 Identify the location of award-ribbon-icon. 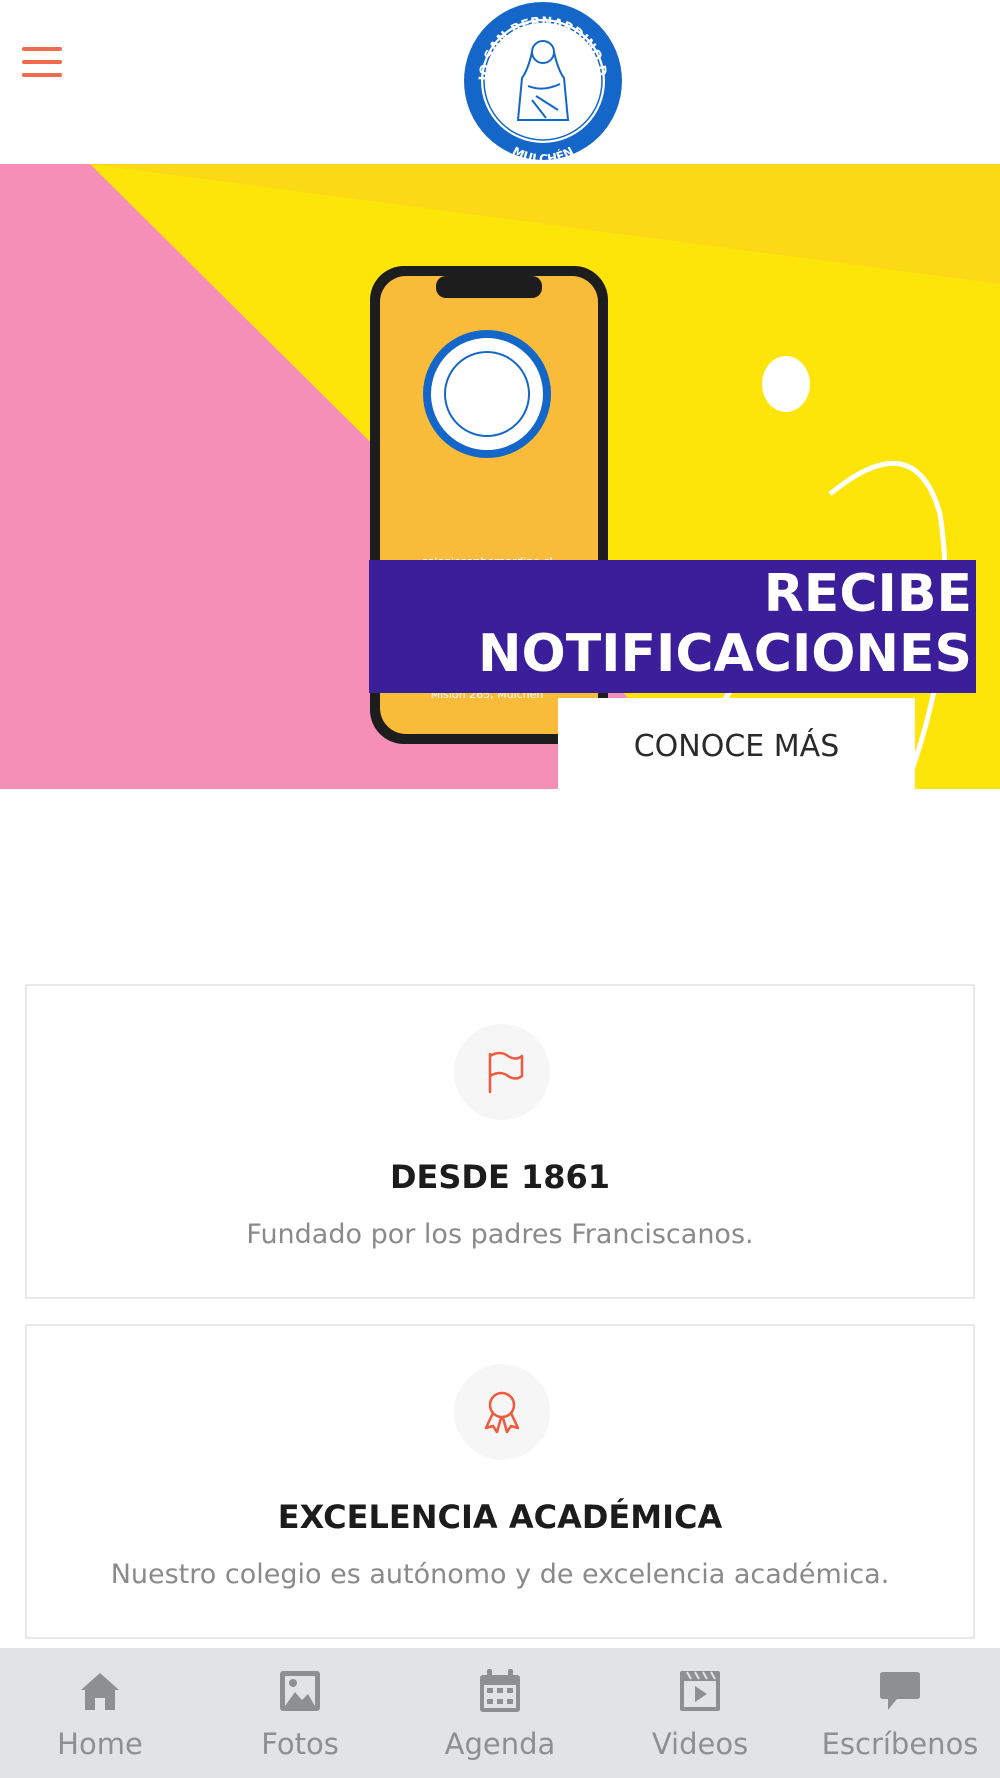
(502, 1412).